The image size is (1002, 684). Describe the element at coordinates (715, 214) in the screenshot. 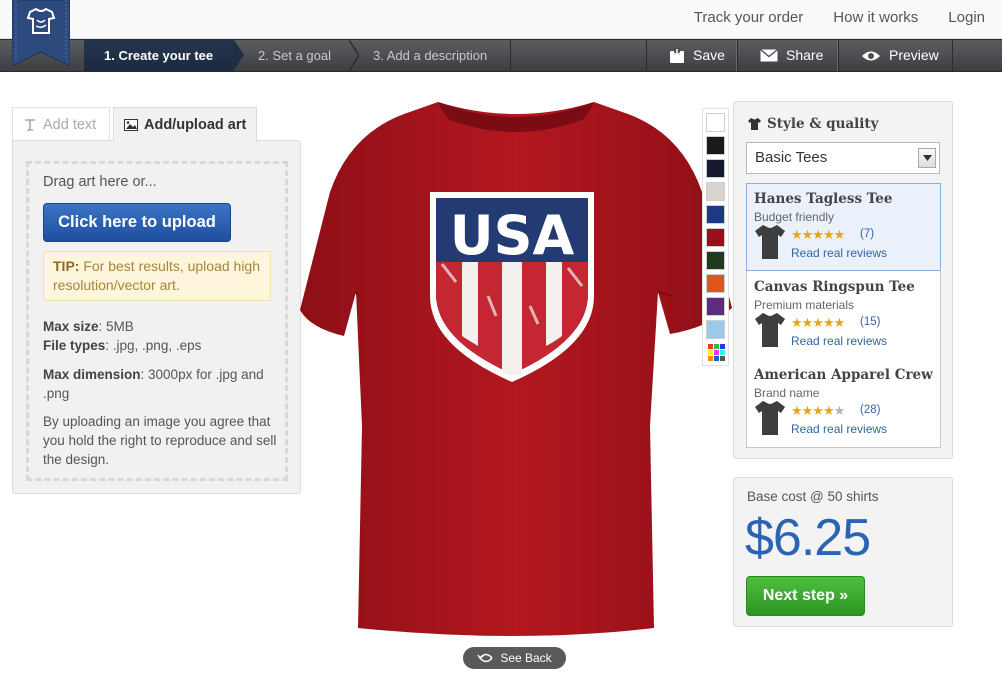

I see `color-swatch-royal` at that location.